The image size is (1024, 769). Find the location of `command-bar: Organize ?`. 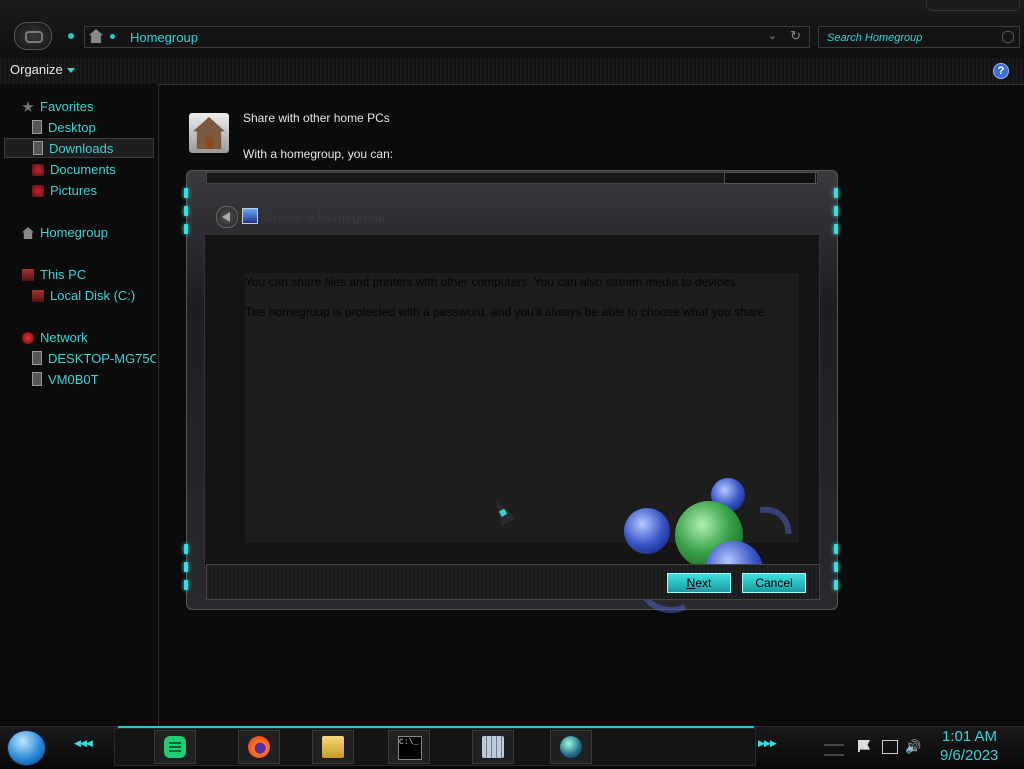

command-bar: Organize ? is located at coordinates (512, 71).